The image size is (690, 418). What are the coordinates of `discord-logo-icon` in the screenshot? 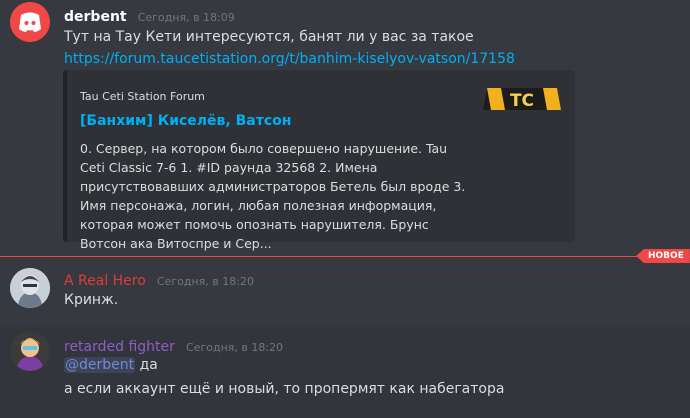 It's located at (30, 22).